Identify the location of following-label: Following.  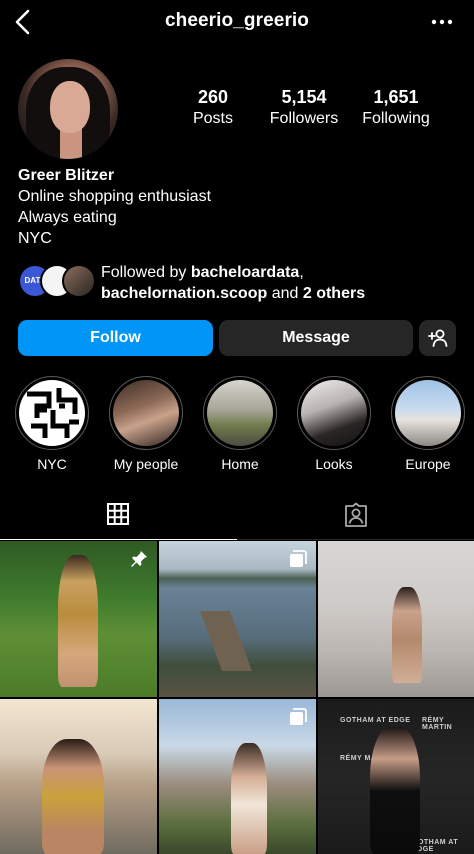
(396, 118).